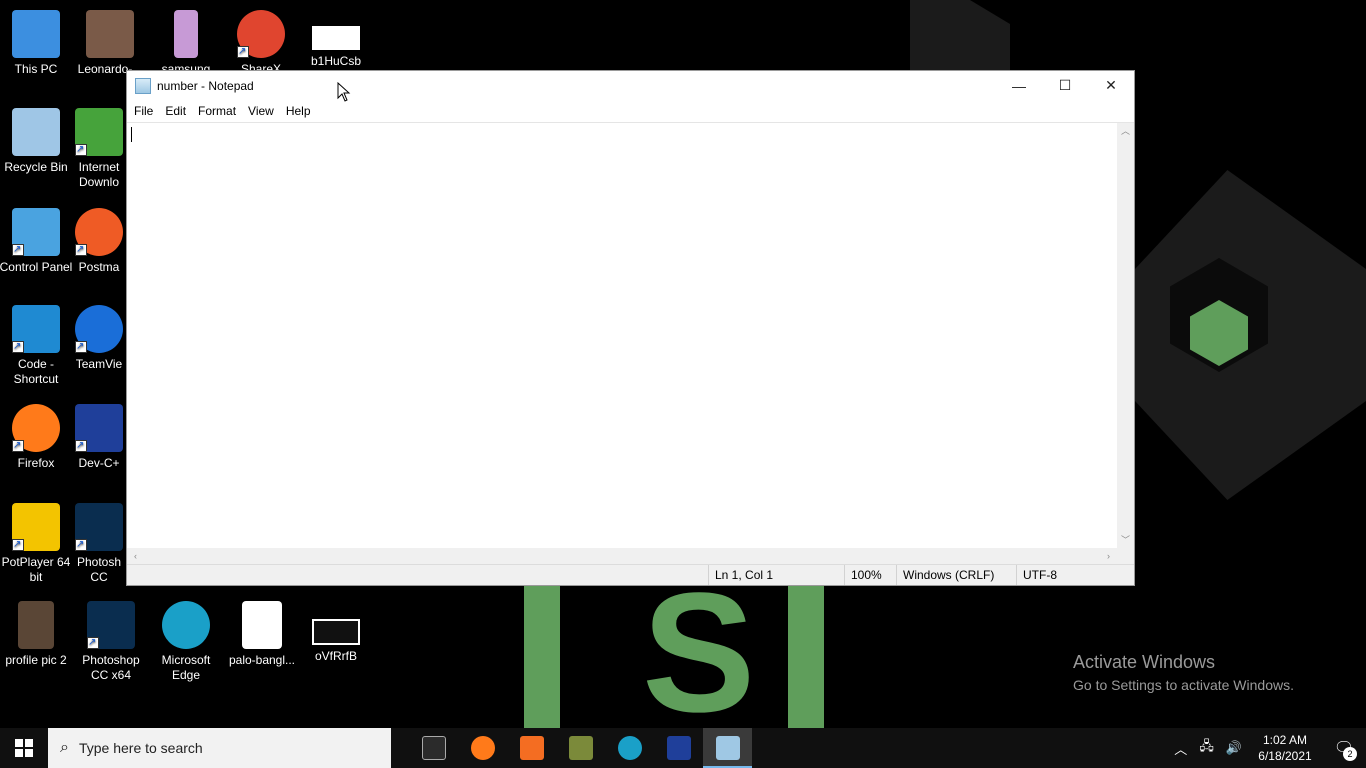  Describe the element at coordinates (205, 85) in the screenshot. I see `window-title: number - Notepad` at that location.